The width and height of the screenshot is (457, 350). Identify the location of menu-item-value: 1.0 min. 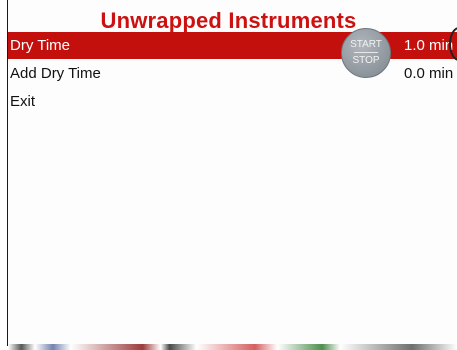
(429, 45).